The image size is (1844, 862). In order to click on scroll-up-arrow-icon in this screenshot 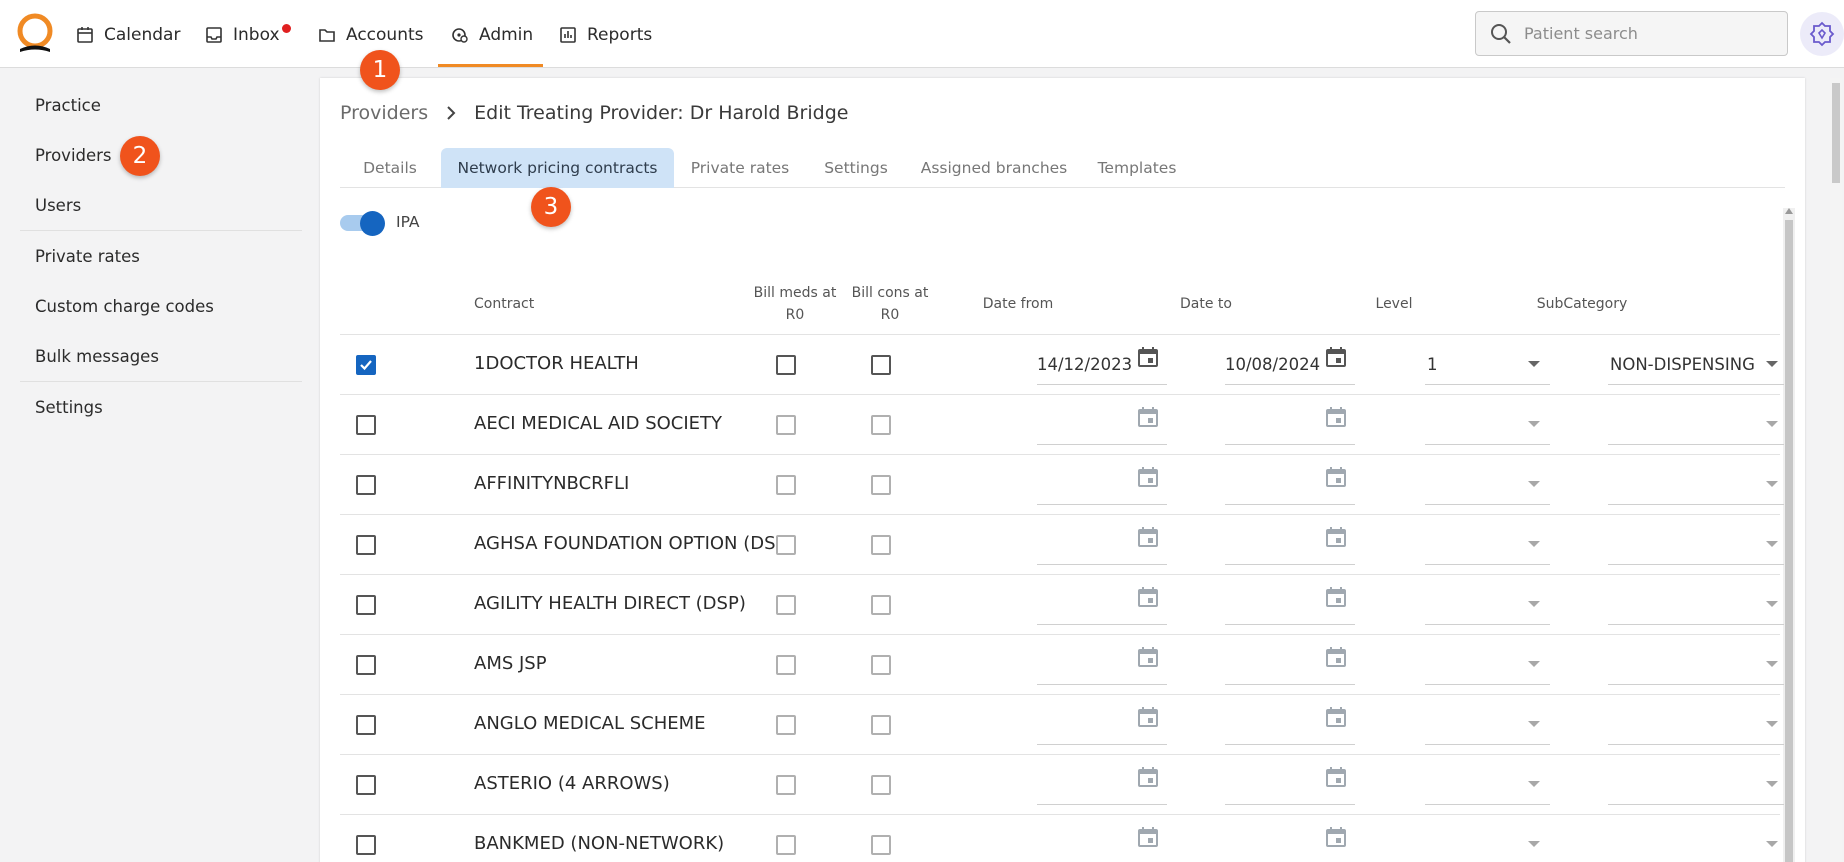, I will do `click(1789, 211)`.